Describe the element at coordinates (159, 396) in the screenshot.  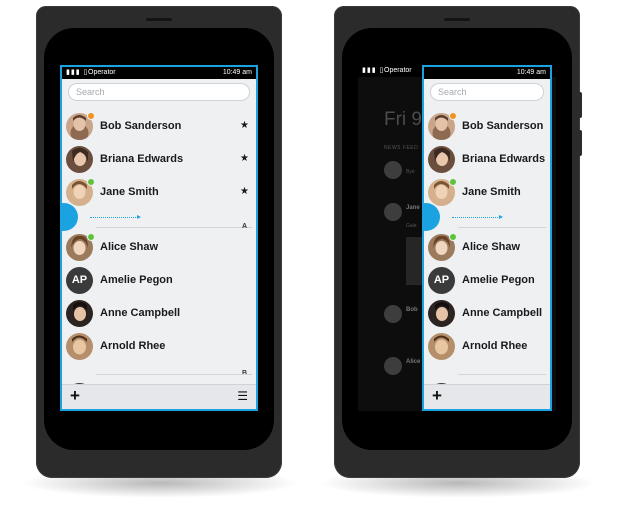
I see `bottom-toolbar: + ☰` at that location.